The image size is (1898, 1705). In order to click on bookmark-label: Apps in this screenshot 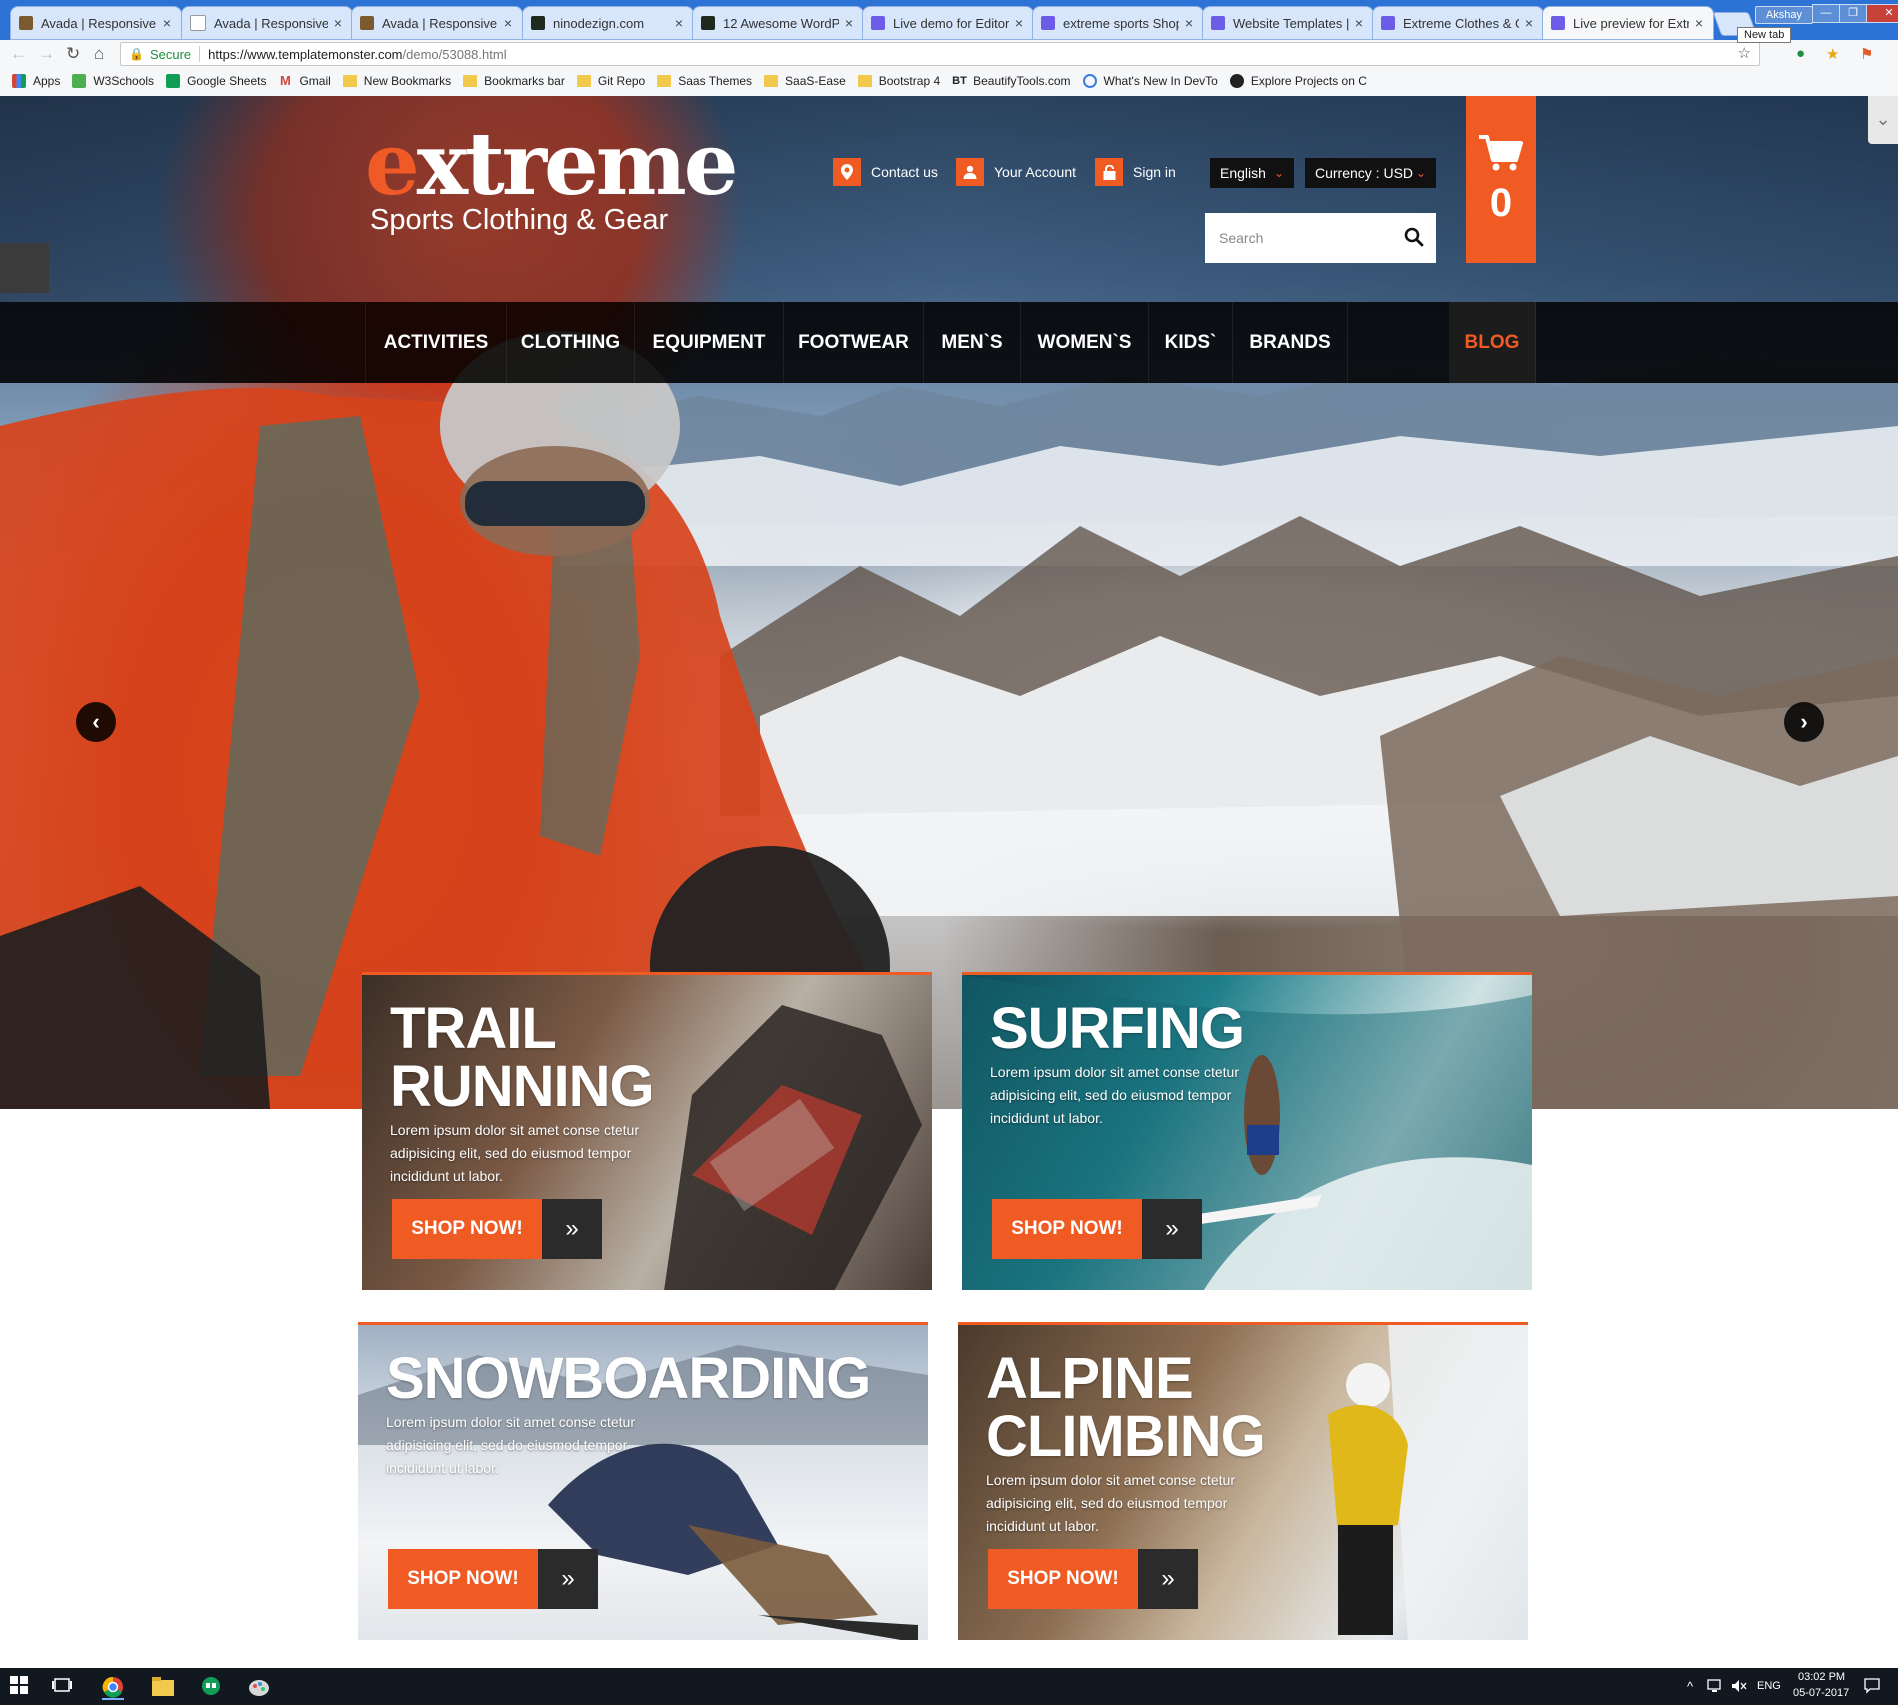, I will do `click(47, 81)`.